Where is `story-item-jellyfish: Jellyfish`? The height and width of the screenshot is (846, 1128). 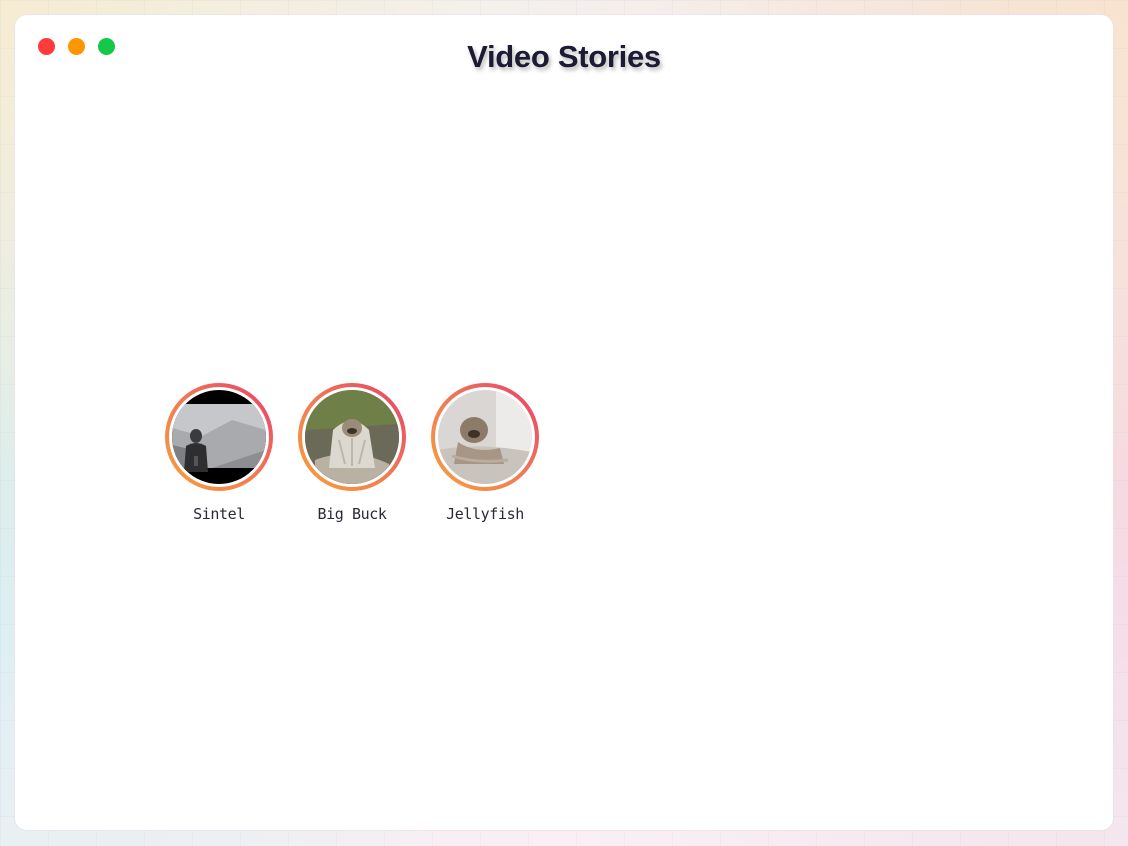 story-item-jellyfish: Jellyfish is located at coordinates (485, 453).